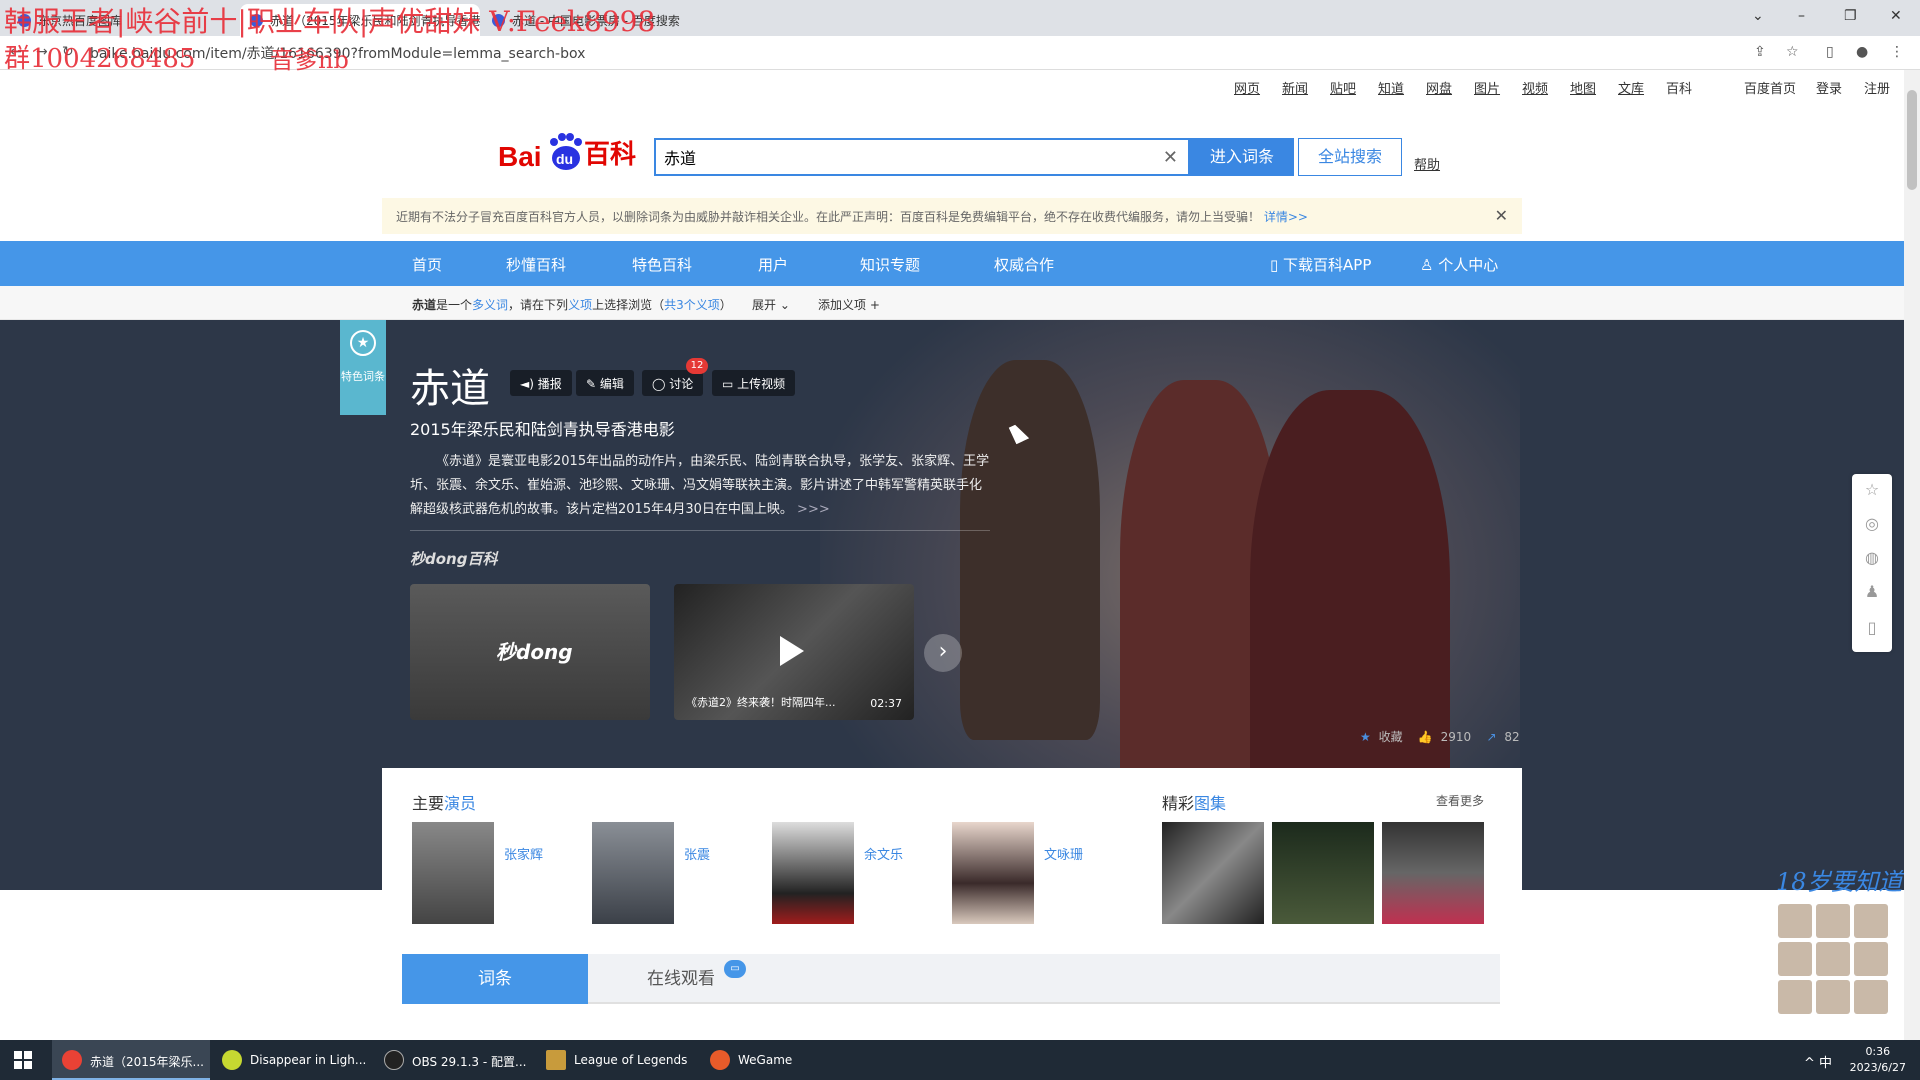  Describe the element at coordinates (1872, 628) in the screenshot. I see `mobile-icon: ▯` at that location.